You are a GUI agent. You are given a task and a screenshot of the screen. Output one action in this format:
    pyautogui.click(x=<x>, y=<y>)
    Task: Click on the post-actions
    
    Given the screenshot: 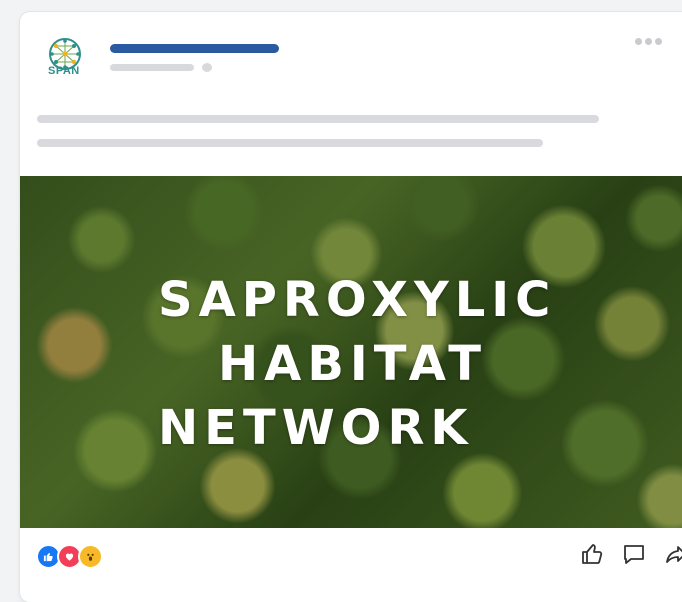 What is the action you would take?
    pyautogui.click(x=631, y=554)
    